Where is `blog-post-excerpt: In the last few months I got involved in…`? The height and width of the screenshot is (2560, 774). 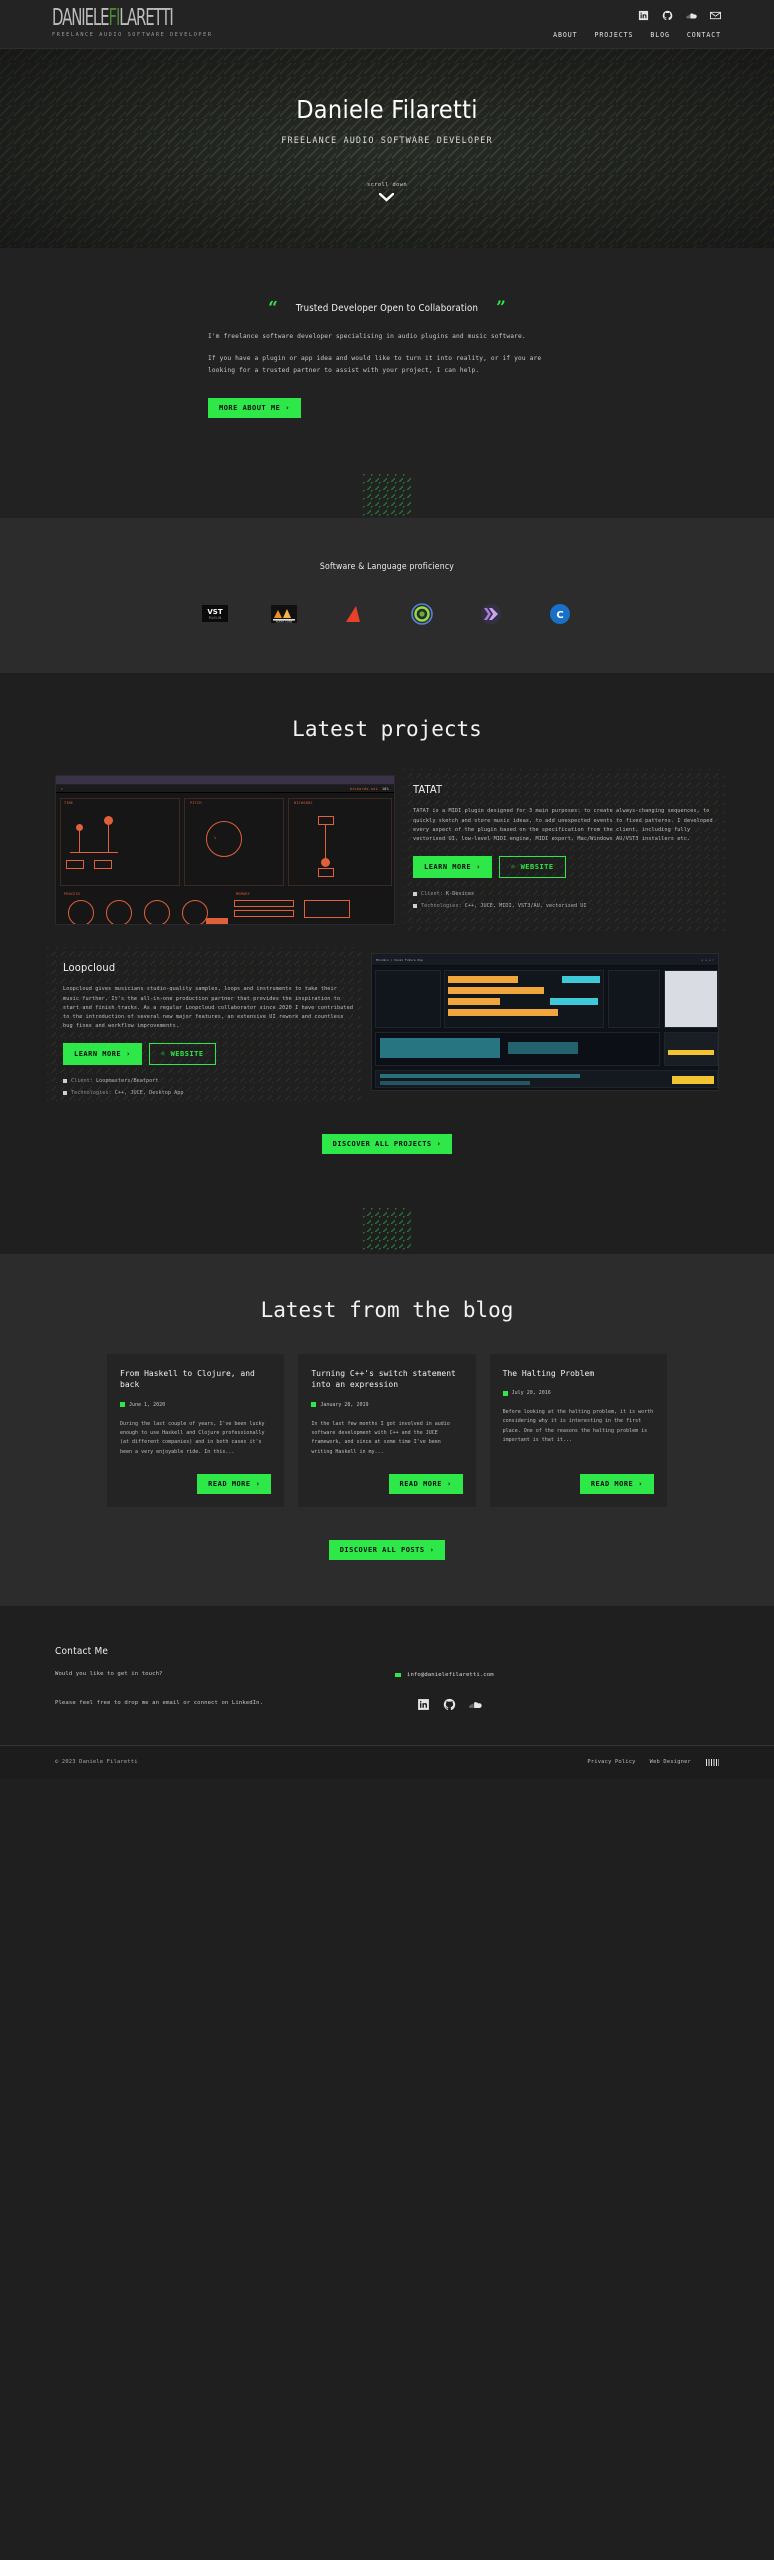 blog-post-excerpt: In the last few months I got involved in… is located at coordinates (380, 1437).